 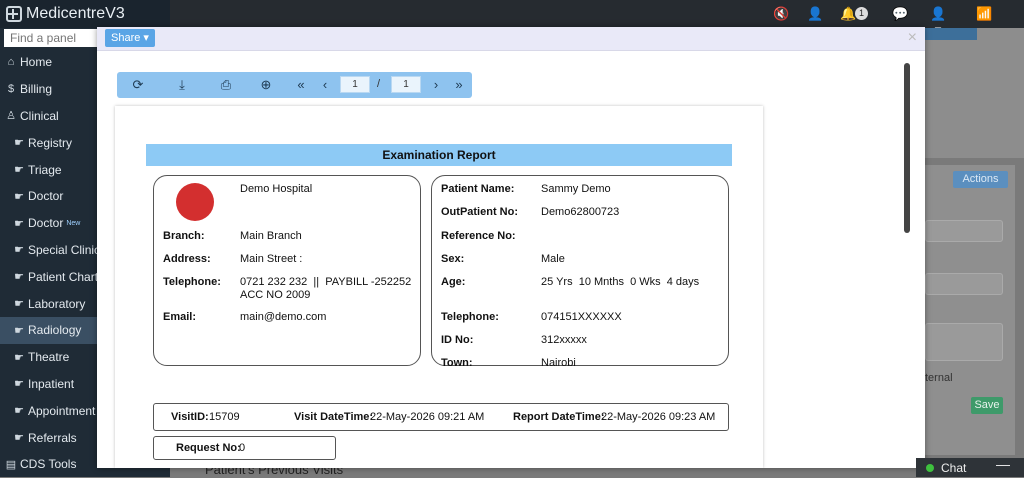 I want to click on email-value: main@demo.com, so click(x=283, y=317).